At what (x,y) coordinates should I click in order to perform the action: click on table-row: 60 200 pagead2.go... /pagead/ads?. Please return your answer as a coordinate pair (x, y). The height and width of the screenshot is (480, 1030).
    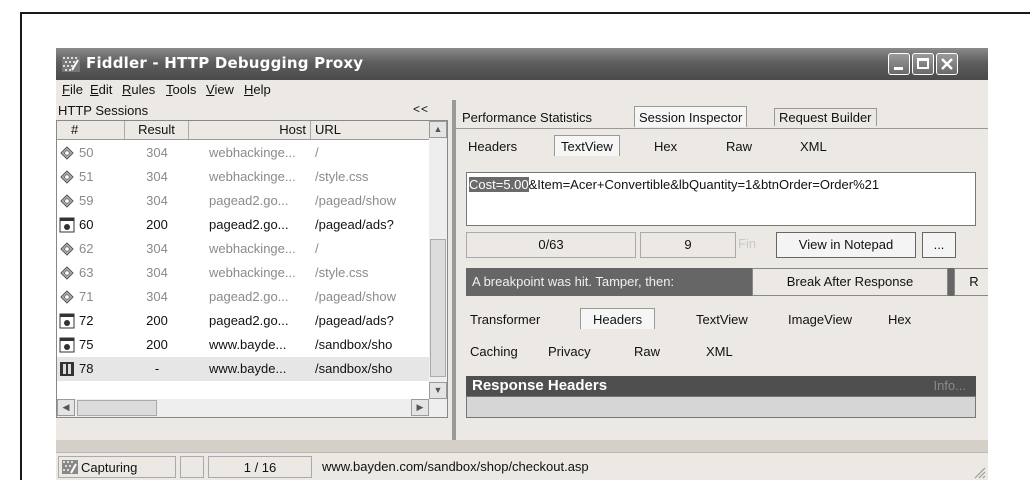
    Looking at the image, I should click on (243, 225).